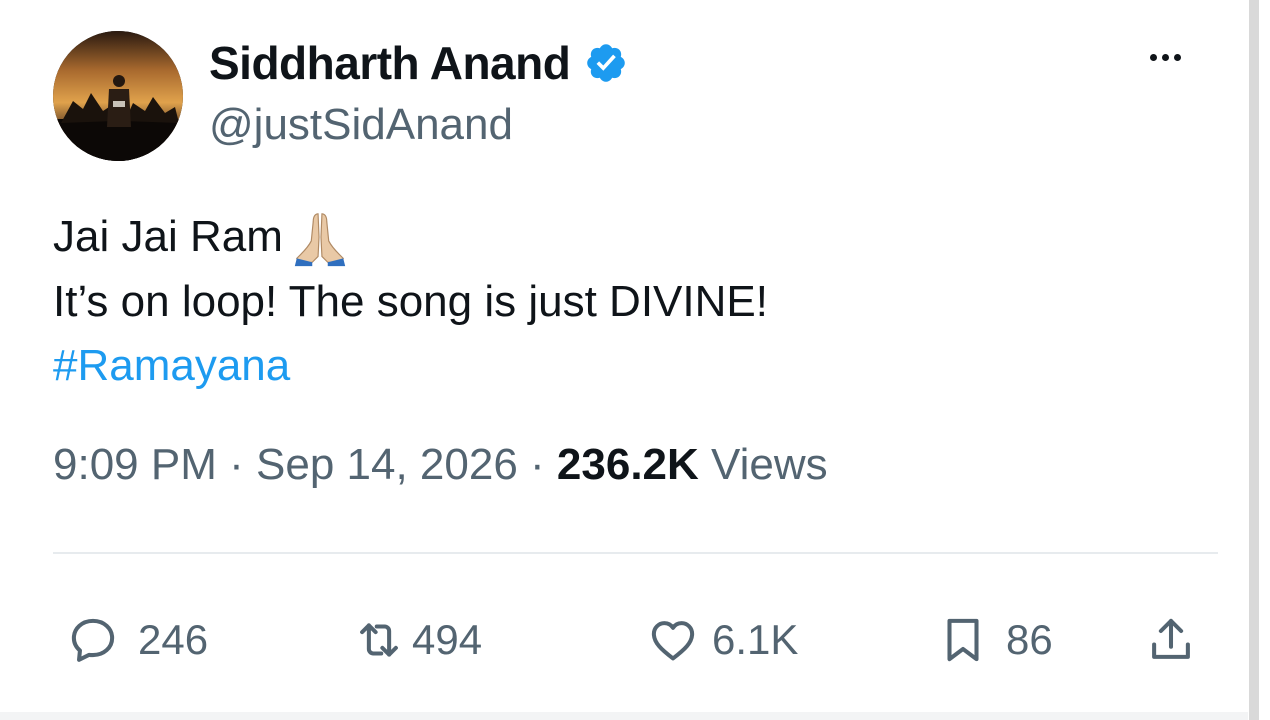  Describe the element at coordinates (1029, 639) in the screenshot. I see `bookmark-count: 86` at that location.